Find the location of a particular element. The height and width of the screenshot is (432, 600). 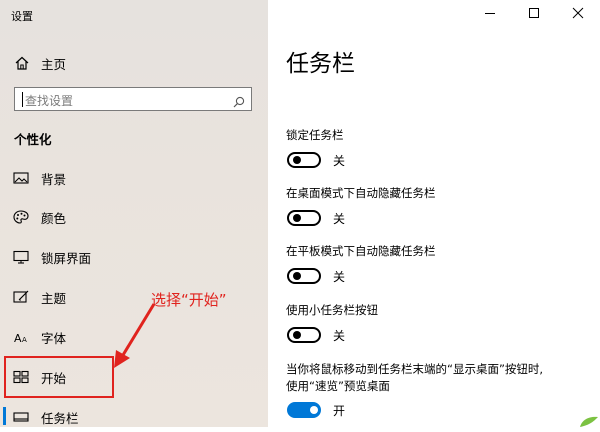

sidebar-item-label: 颜色 is located at coordinates (54, 218).